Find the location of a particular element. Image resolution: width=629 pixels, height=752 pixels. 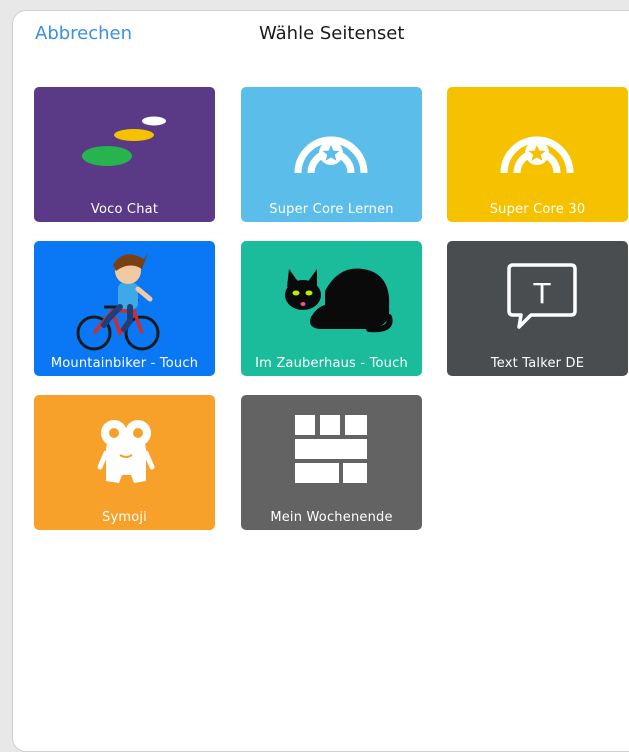

tile-label: Super Core 30 is located at coordinates (537, 209).